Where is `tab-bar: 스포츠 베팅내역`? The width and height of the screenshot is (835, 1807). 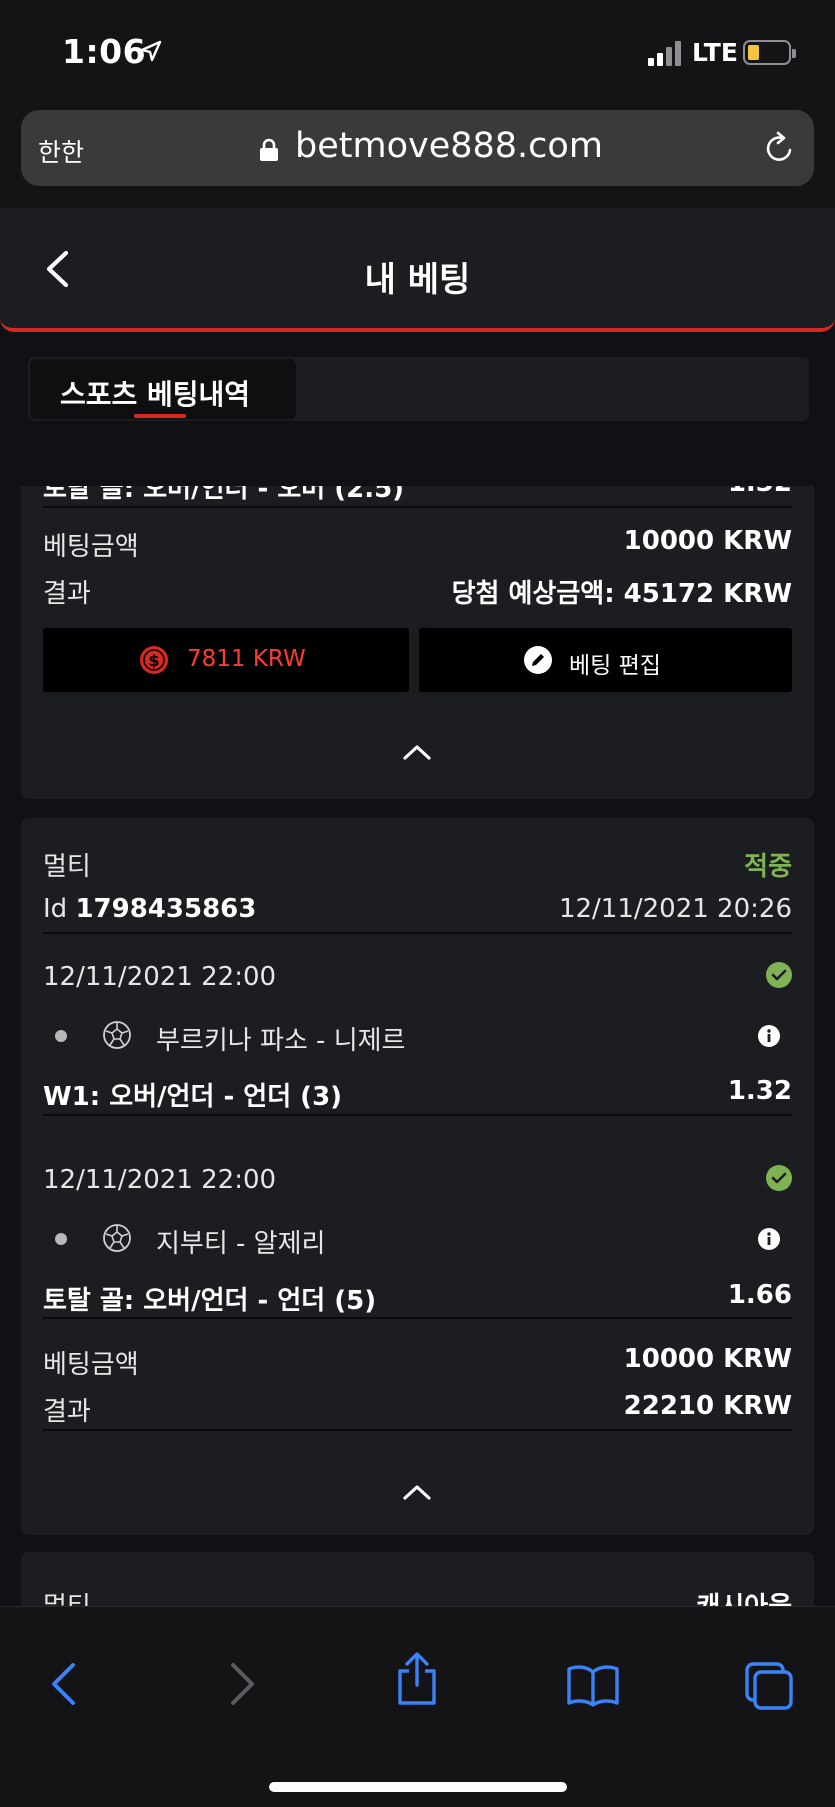 tab-bar: 스포츠 베팅내역 is located at coordinates (418, 389).